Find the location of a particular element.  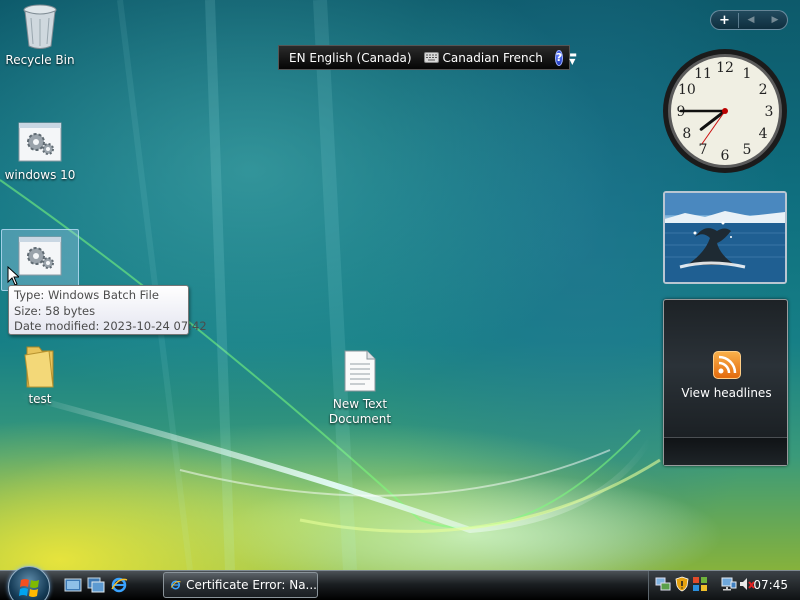

input-language-selector: EN English (Canada) is located at coordinates (350, 58).